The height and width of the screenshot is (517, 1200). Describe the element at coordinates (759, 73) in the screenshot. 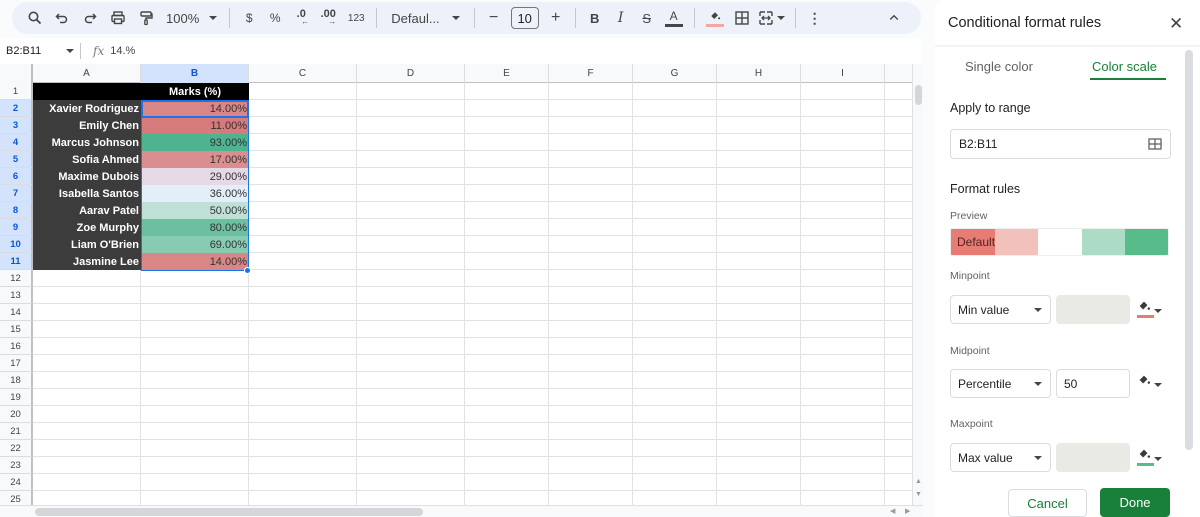

I see `column-header-h: H` at that location.